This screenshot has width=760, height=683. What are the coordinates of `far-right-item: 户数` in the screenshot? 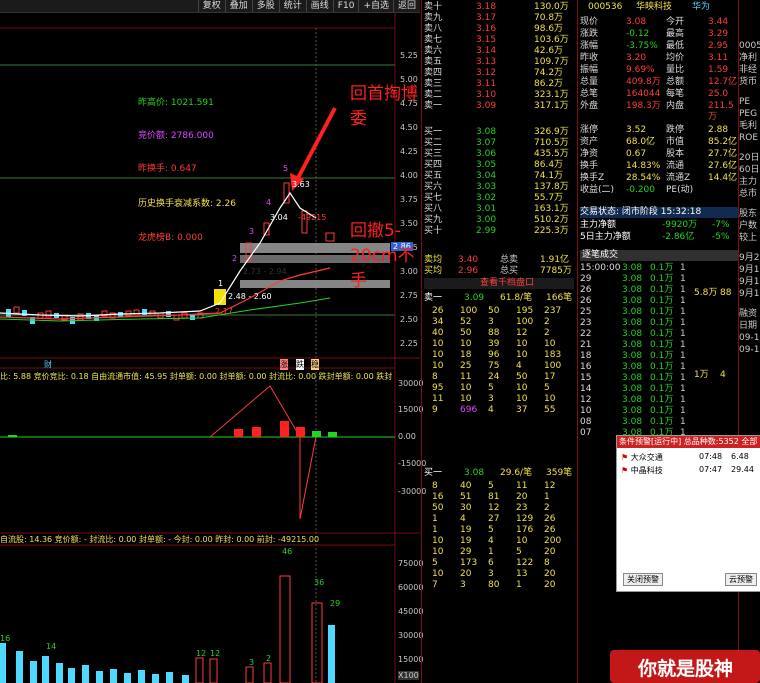 It's located at (748, 226).